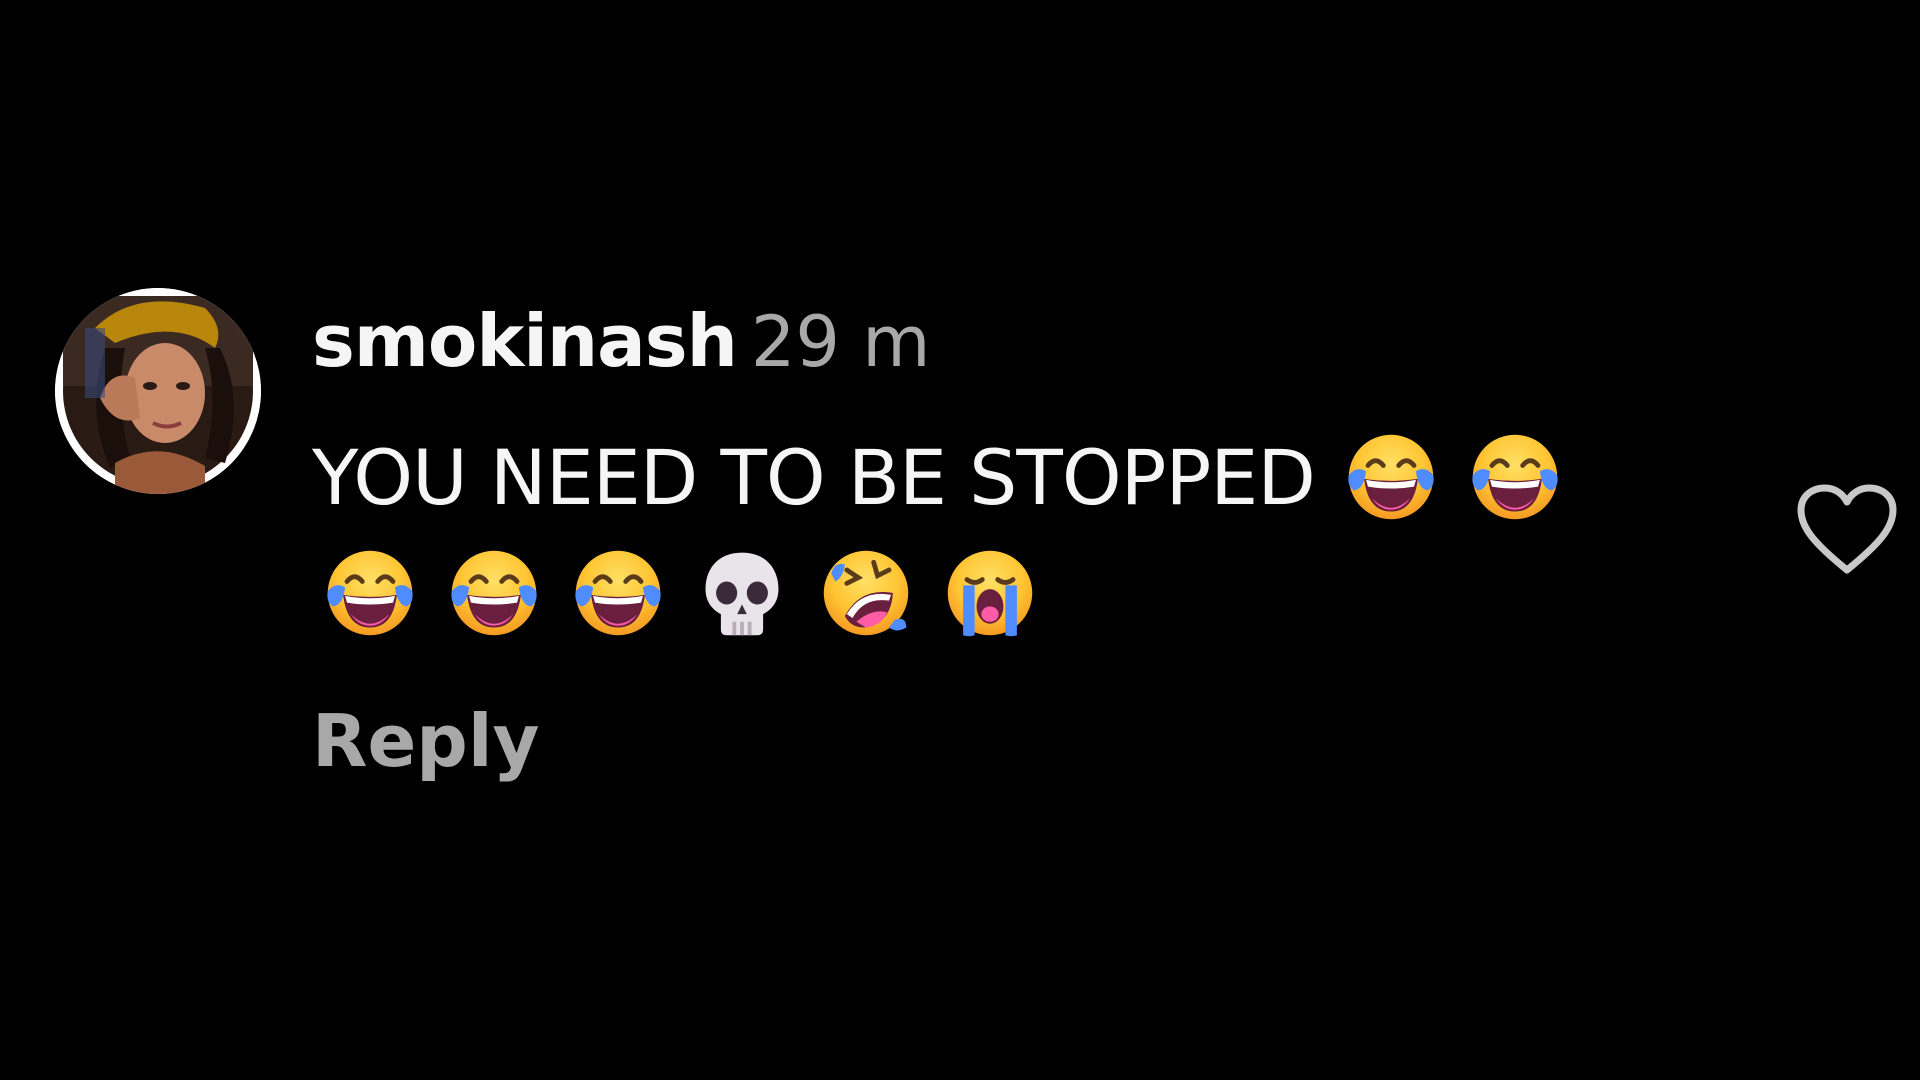 The height and width of the screenshot is (1080, 1920). I want to click on comment-line-1: YOU NEED TO BE STOPPED, so click(1002, 478).